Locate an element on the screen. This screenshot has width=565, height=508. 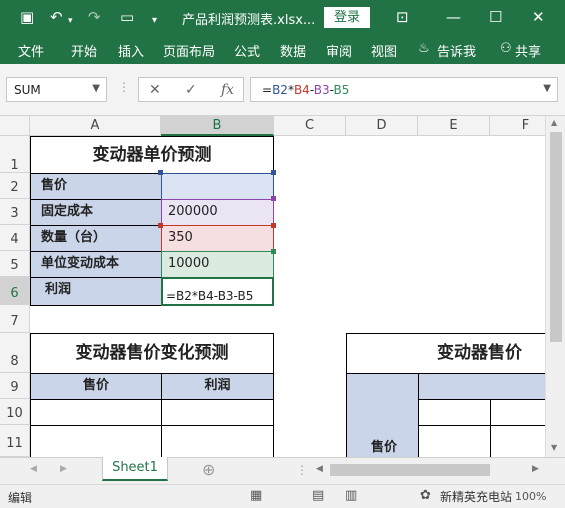
column-header-e: E is located at coordinates (454, 126).